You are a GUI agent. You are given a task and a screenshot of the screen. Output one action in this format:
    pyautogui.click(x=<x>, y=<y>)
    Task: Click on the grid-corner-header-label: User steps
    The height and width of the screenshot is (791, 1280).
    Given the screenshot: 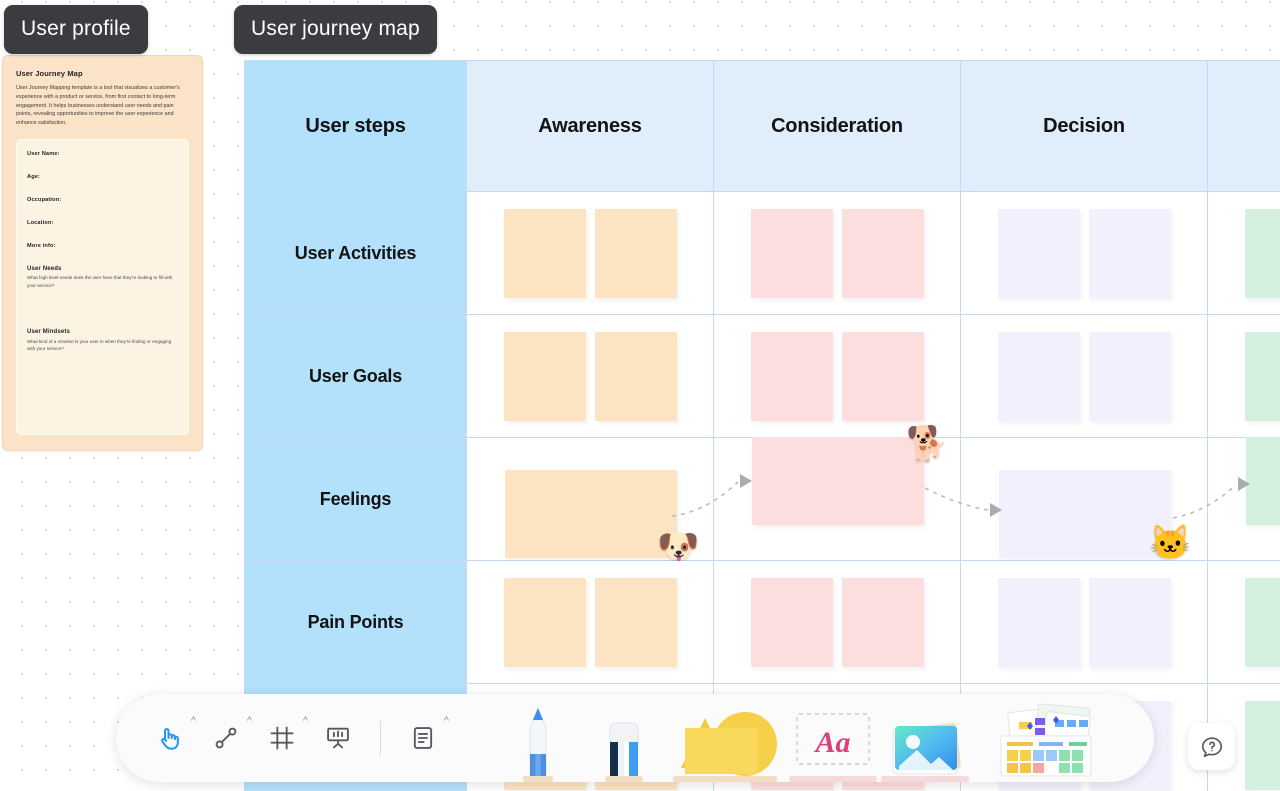 What is the action you would take?
    pyautogui.click(x=355, y=125)
    